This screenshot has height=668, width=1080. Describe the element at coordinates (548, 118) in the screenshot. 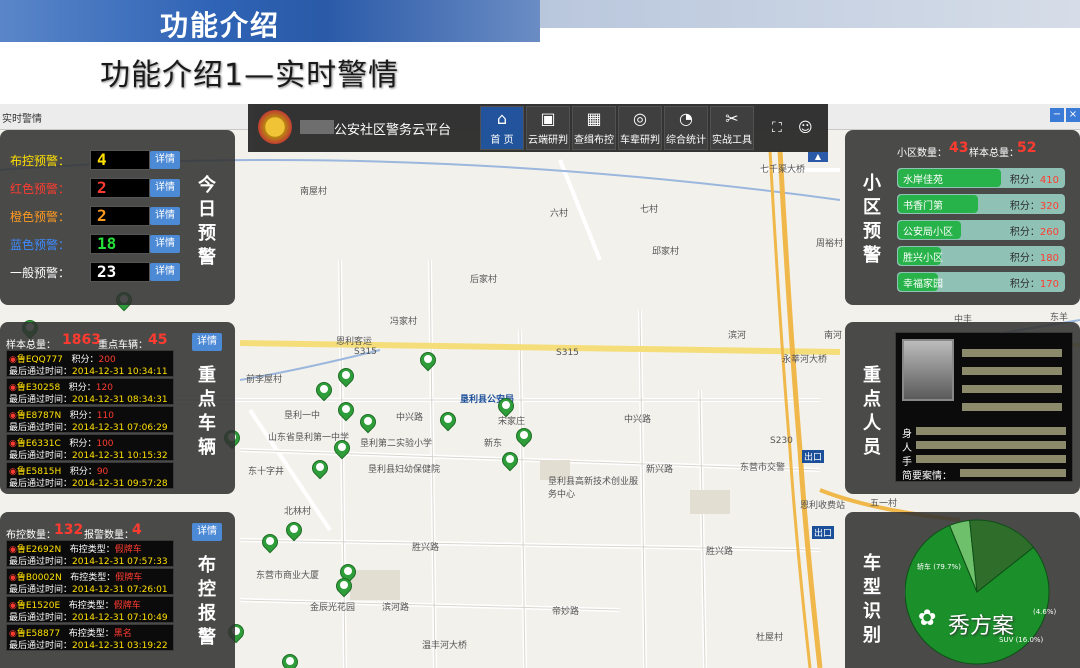

I see `cube-icon: ▣` at that location.